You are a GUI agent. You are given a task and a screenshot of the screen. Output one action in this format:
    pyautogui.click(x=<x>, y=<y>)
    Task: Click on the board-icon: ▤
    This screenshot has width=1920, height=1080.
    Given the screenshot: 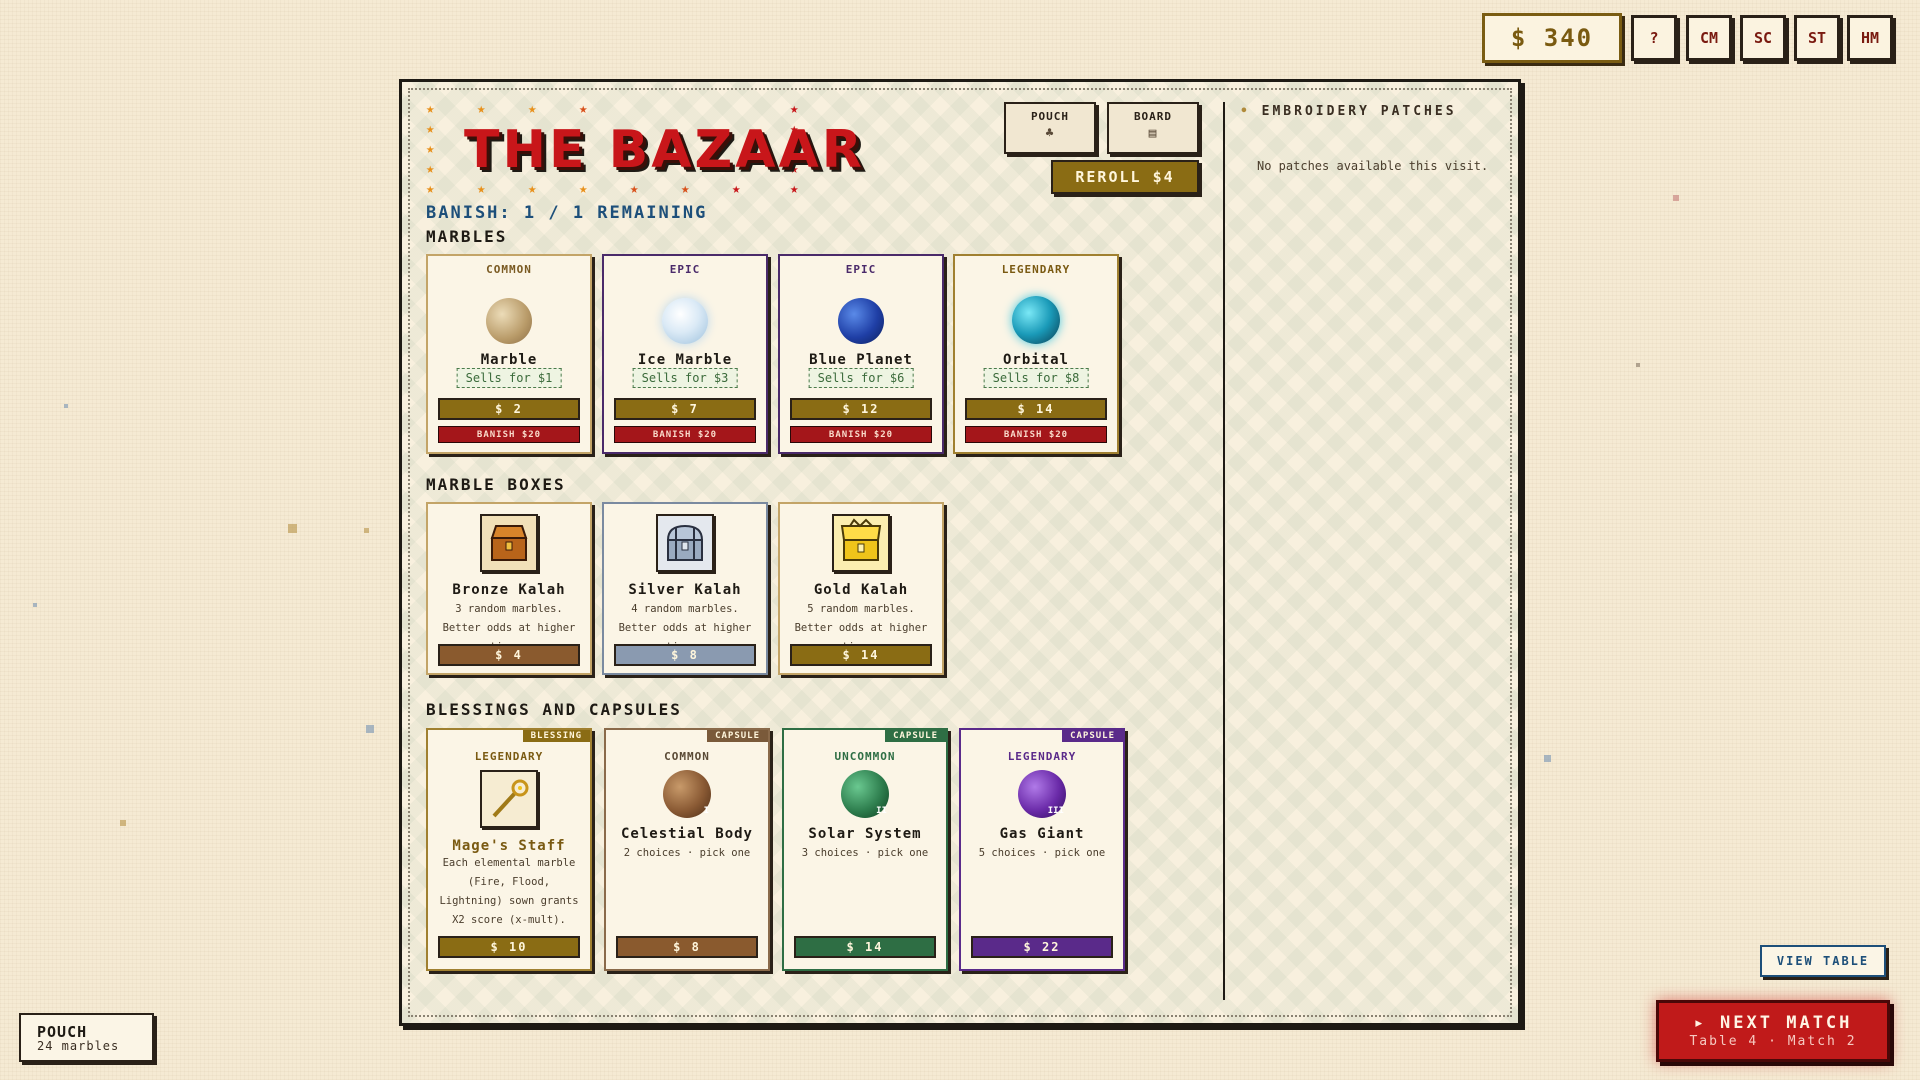 What is the action you would take?
    pyautogui.click(x=1153, y=133)
    